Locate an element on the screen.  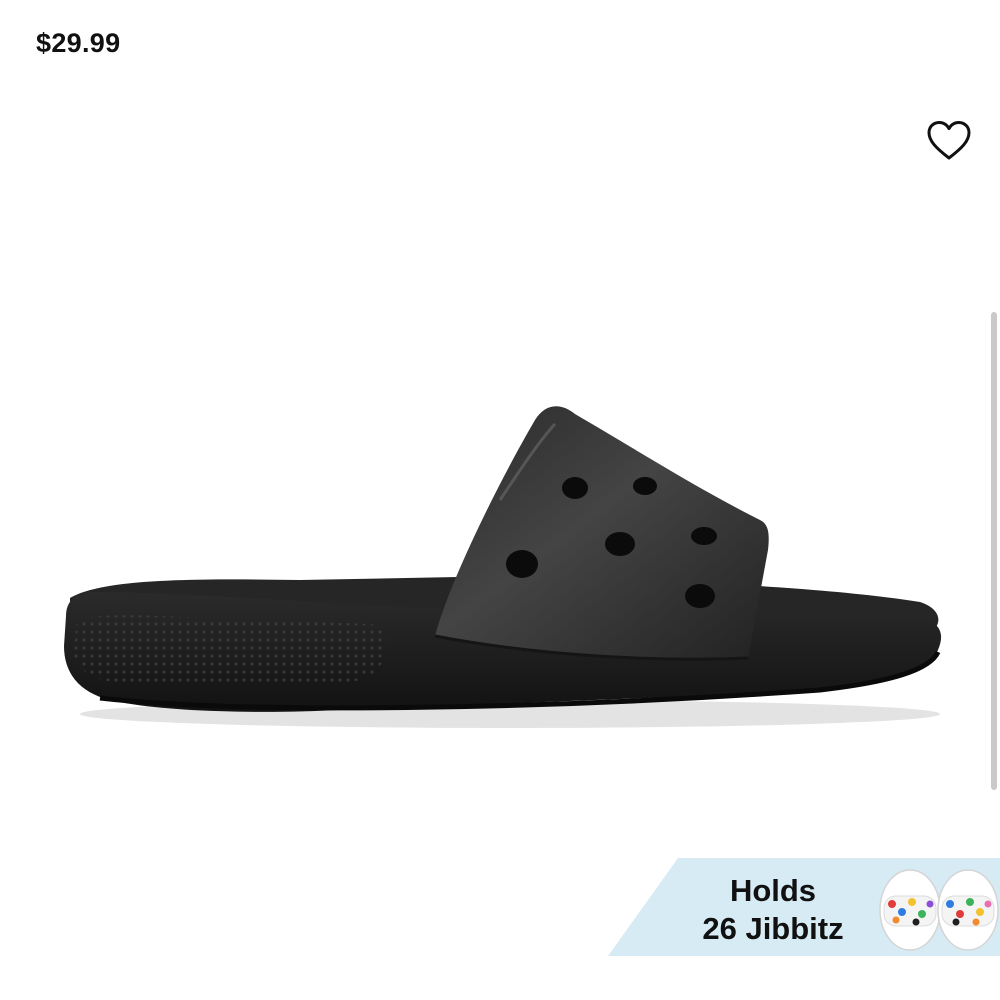
jibbitz-promo-banner: Holds 26 Jibbitz is located at coordinates (804, 907).